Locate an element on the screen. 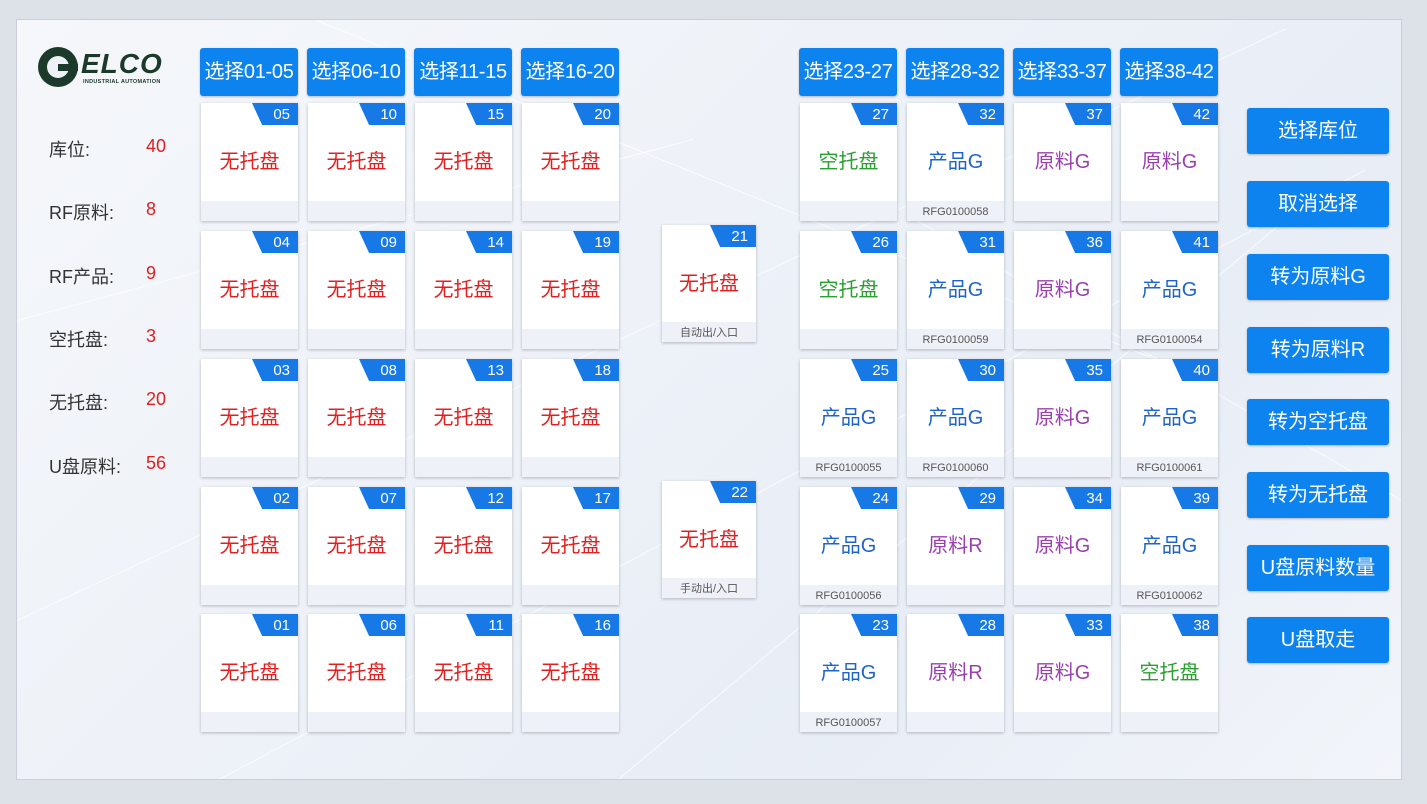 This screenshot has width=1427, height=804. storage-slot-card: 26 空托盘 is located at coordinates (848, 290).